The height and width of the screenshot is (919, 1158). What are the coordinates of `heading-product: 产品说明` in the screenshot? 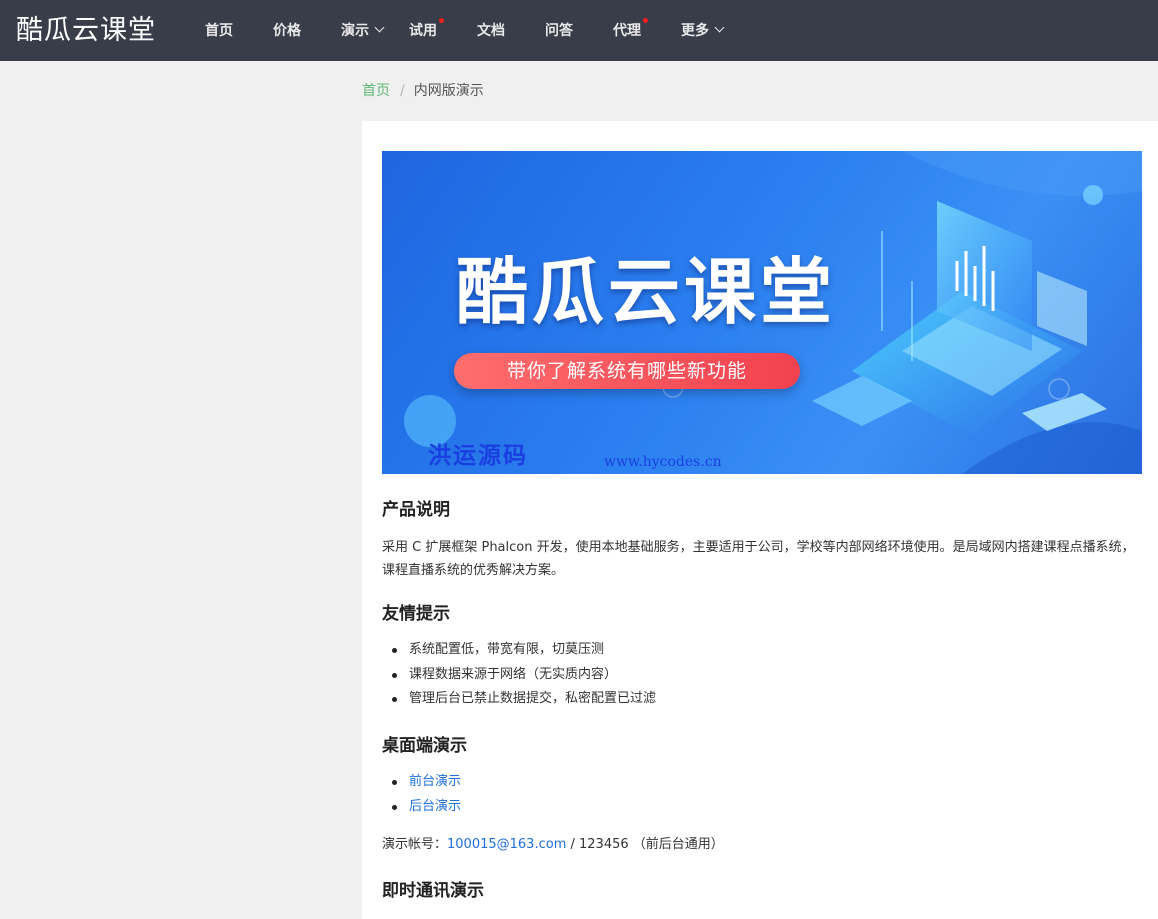 It's located at (416, 510).